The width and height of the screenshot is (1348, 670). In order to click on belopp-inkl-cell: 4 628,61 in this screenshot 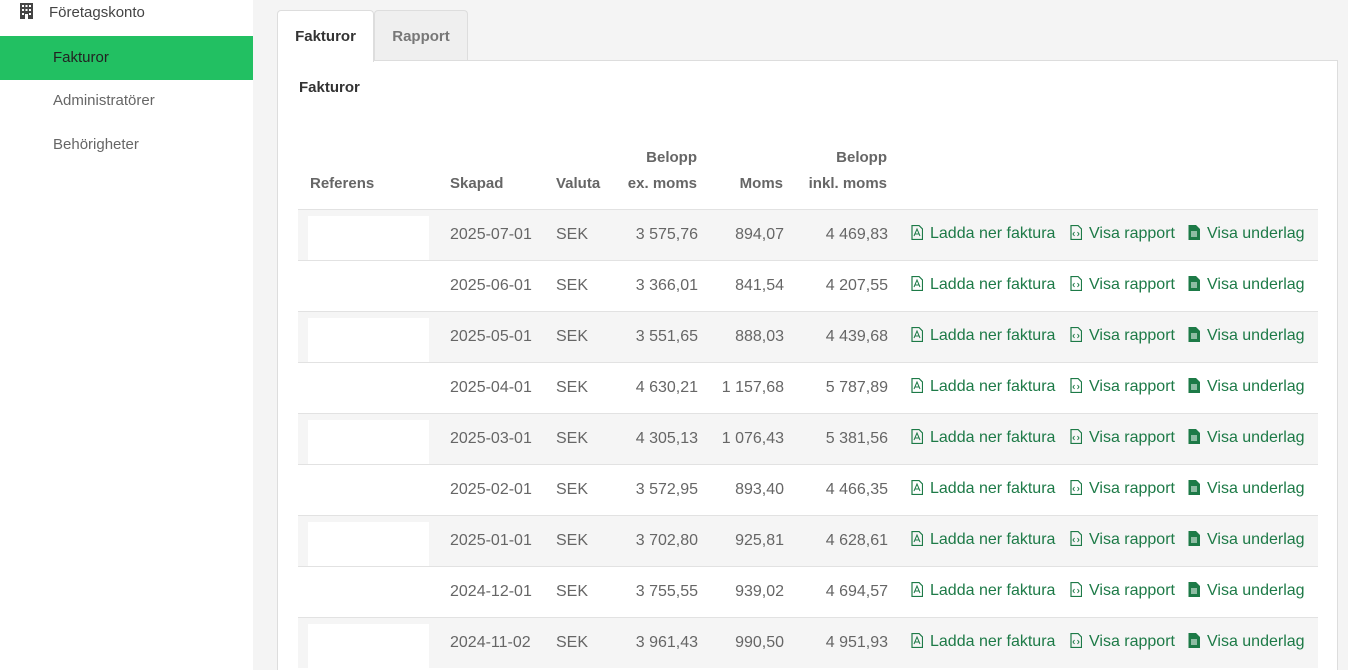, I will do `click(856, 540)`.